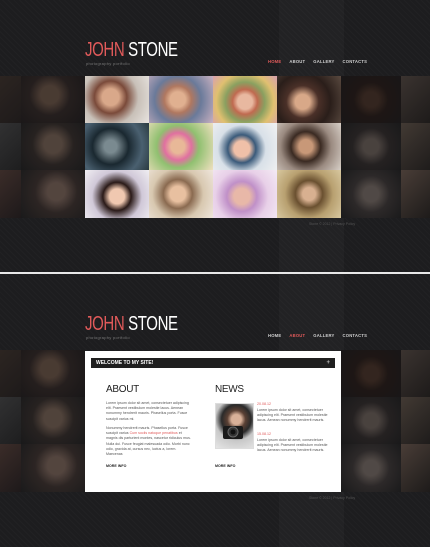 This screenshot has width=430, height=547. What do you see at coordinates (264, 404) in the screenshot?
I see `news-date-1: 20.08.12` at bounding box center [264, 404].